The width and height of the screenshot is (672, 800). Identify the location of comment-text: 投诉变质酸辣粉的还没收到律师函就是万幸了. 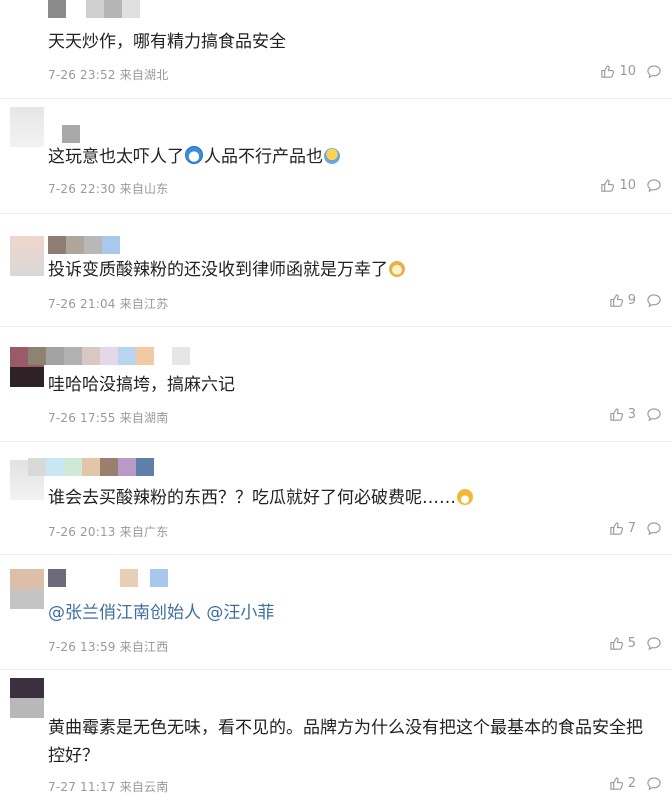
(350, 270).